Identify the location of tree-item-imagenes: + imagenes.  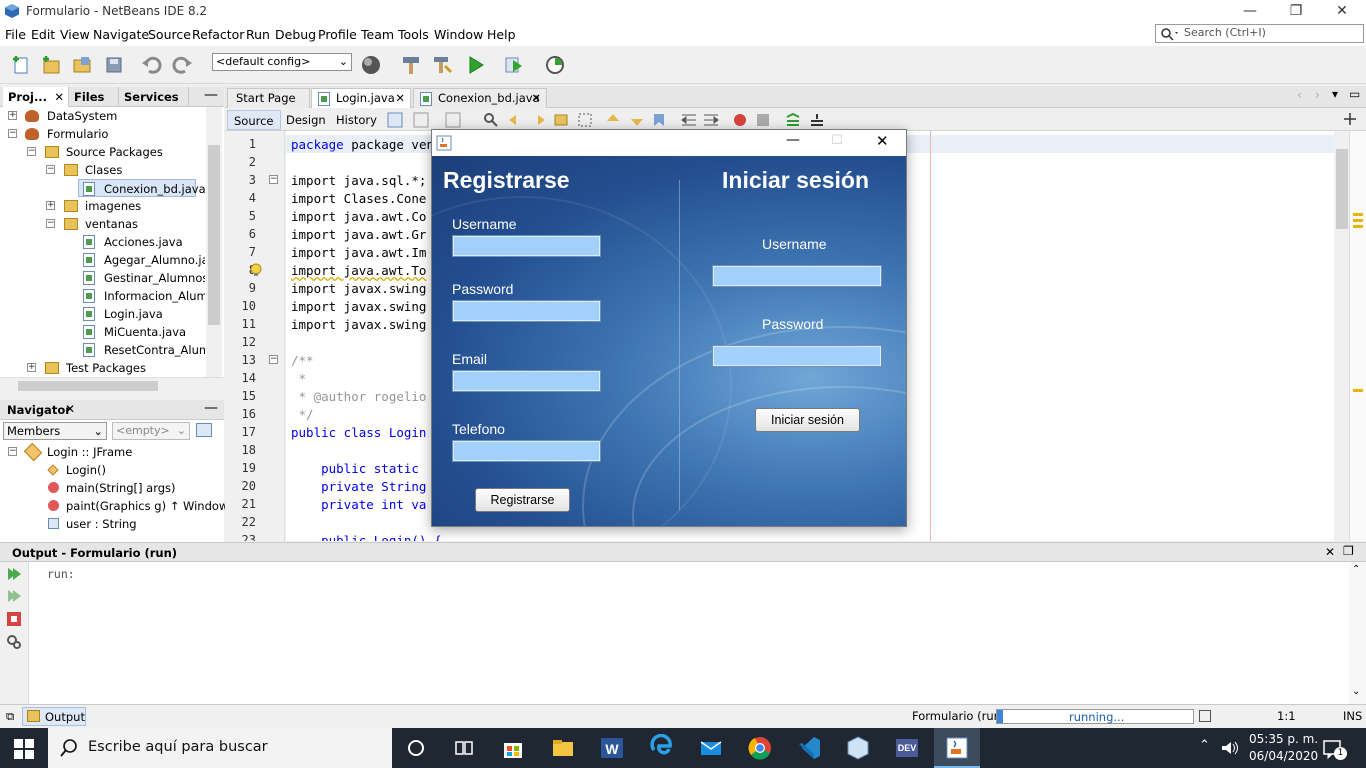
(102, 206).